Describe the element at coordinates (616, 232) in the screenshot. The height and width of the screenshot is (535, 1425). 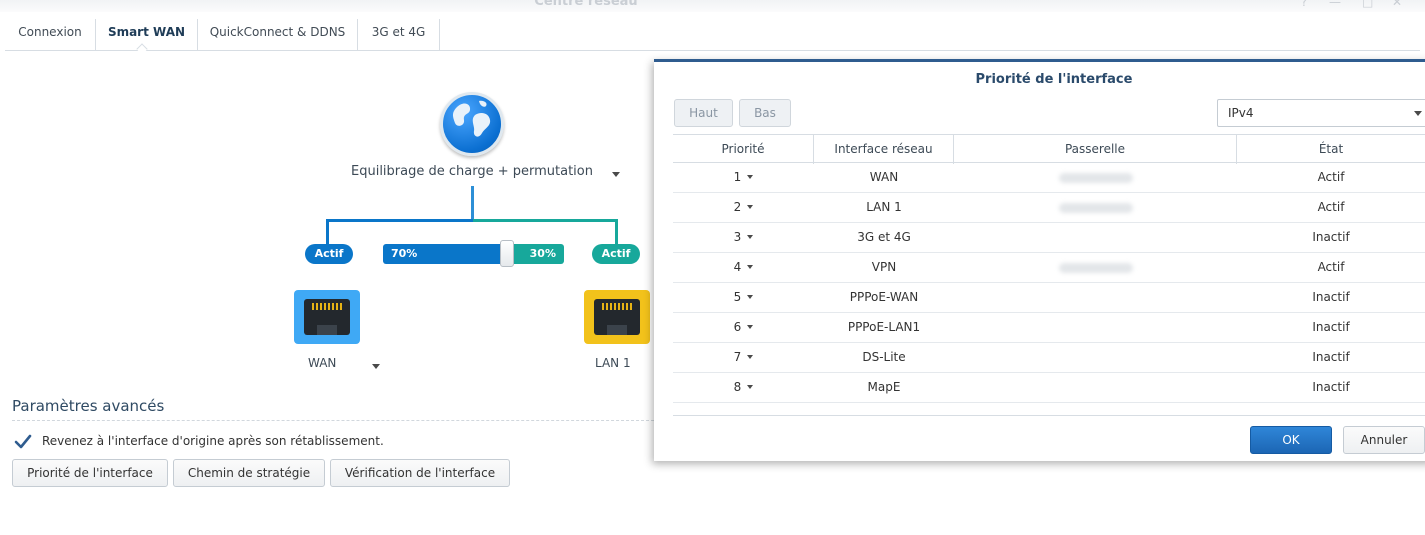
I see `right-drop-line` at that location.